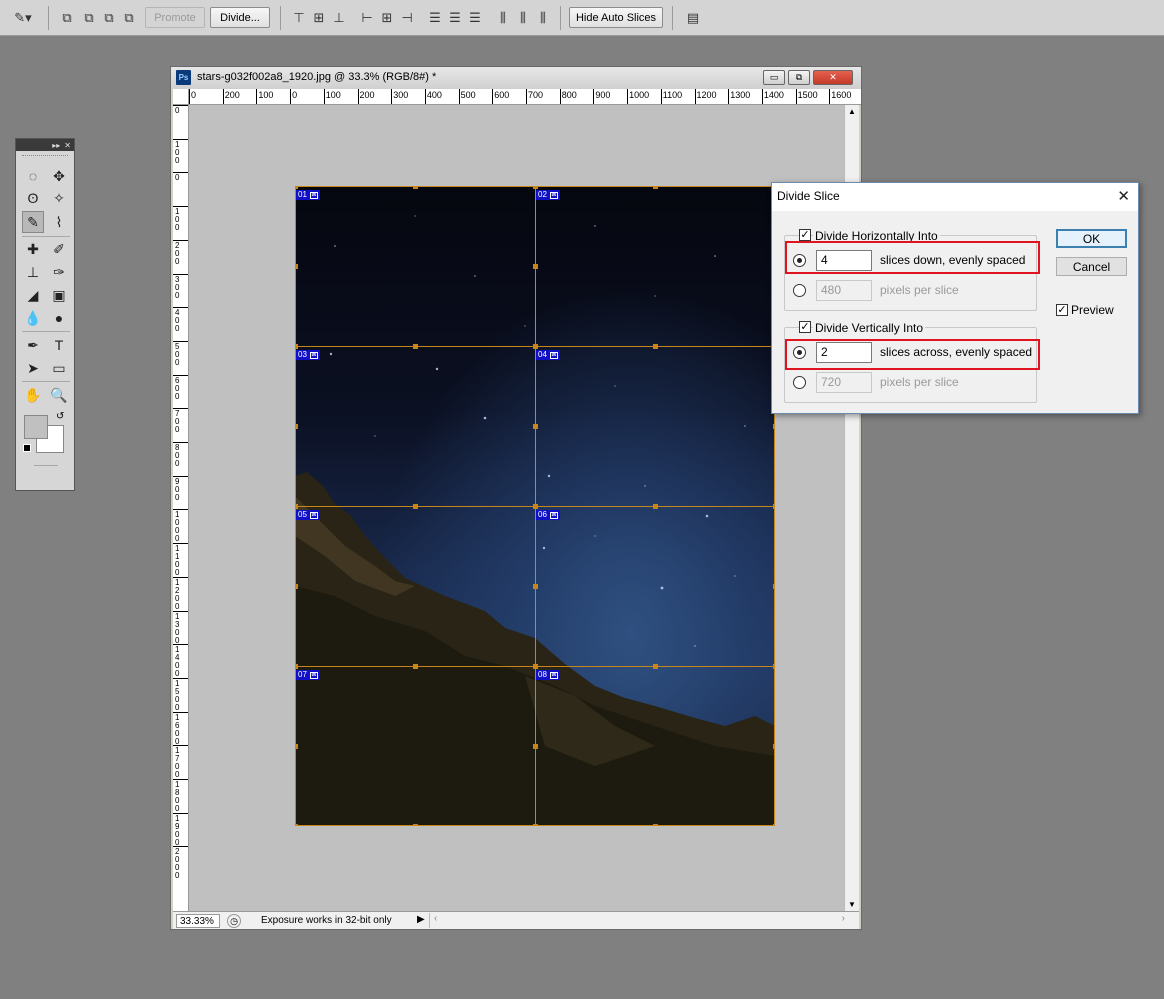  I want to click on slice-select-tool-preset-icon: ✎▾, so click(23, 18).